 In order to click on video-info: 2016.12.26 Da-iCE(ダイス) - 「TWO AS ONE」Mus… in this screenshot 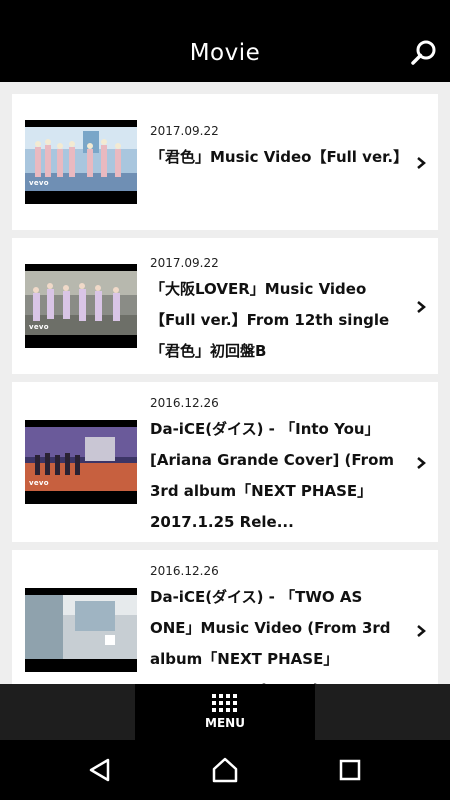, I will do `click(276, 624)`.